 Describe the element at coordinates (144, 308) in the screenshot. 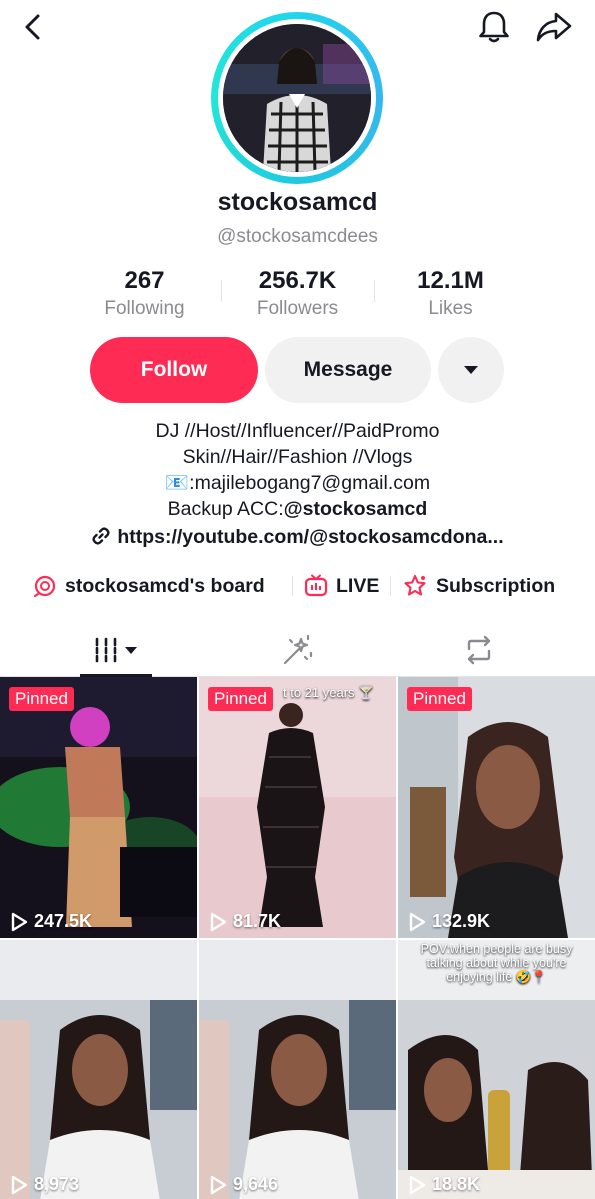

I see `stat-label: Following` at that location.